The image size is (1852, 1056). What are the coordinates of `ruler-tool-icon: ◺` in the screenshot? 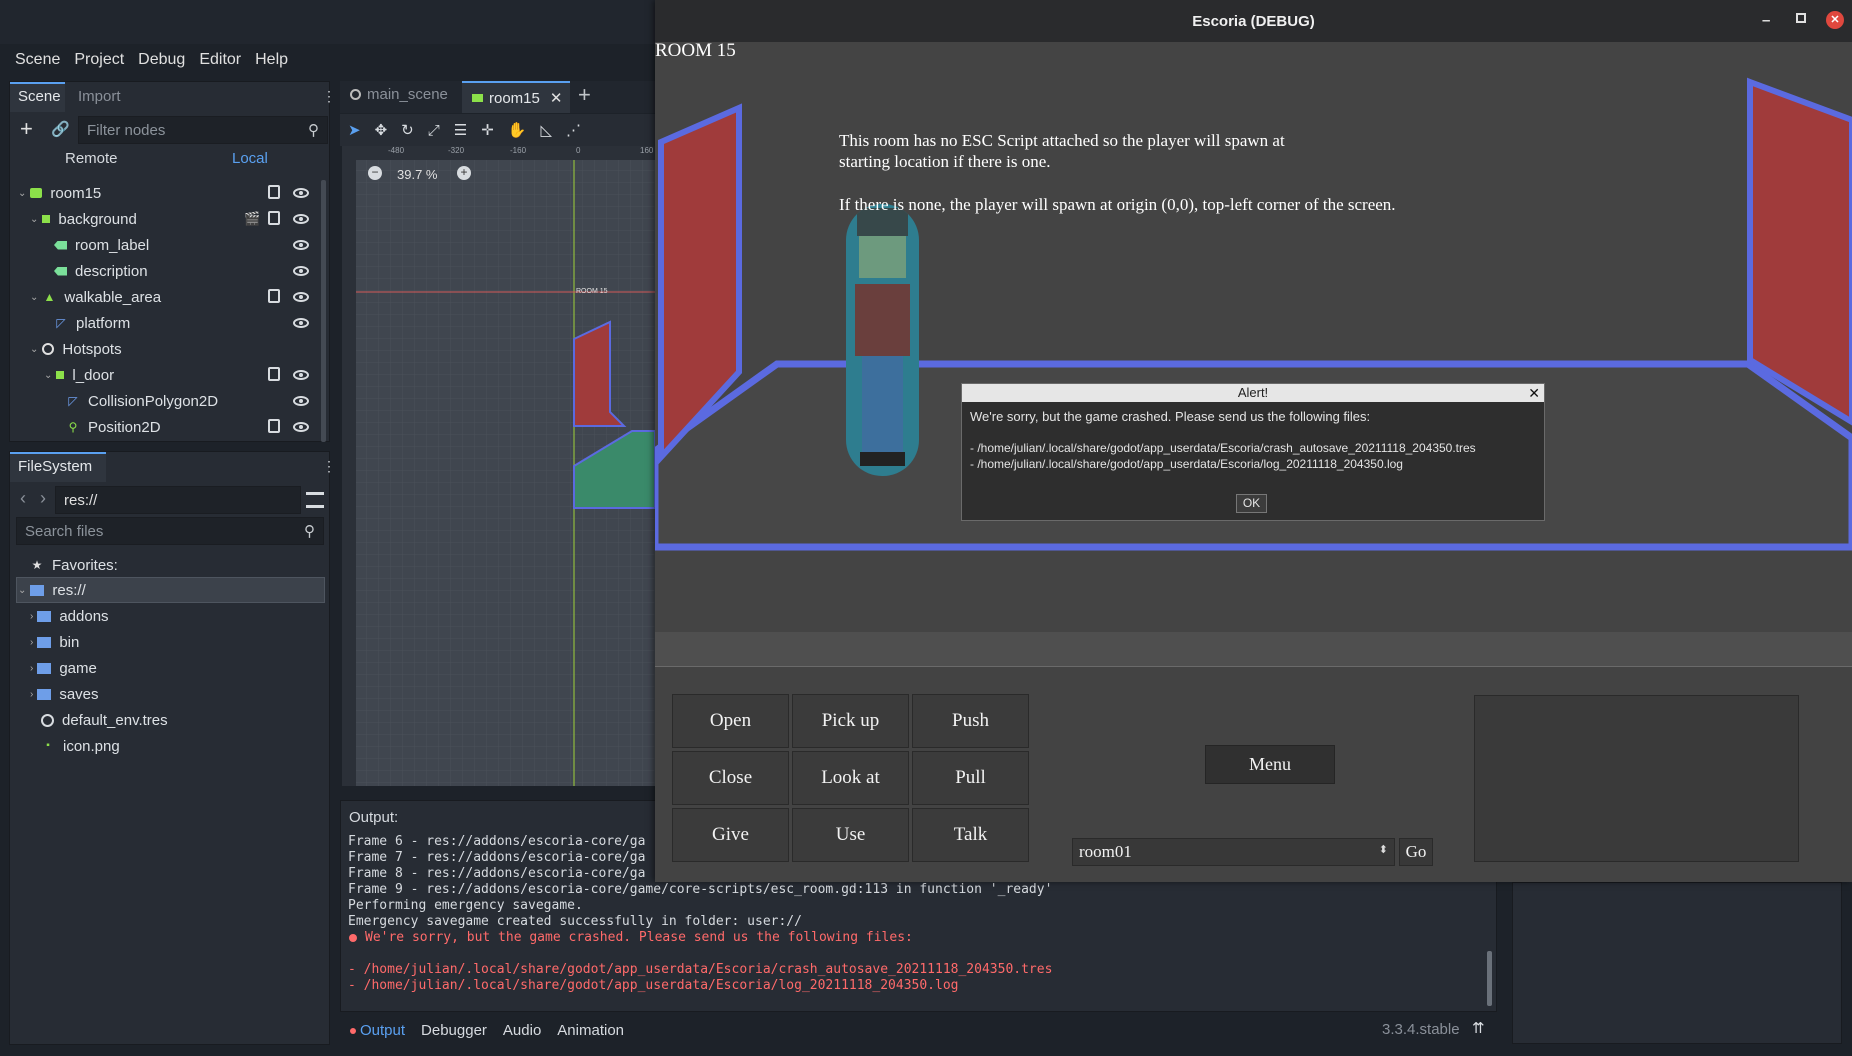 It's located at (546, 130).